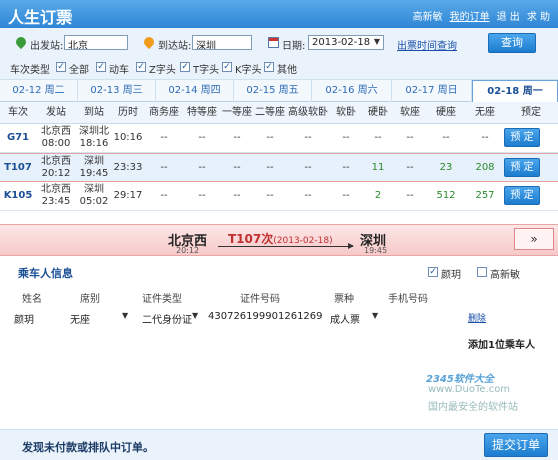 Image resolution: width=558 pixels, height=460 pixels. I want to click on user-link: 高新敏, so click(428, 15).